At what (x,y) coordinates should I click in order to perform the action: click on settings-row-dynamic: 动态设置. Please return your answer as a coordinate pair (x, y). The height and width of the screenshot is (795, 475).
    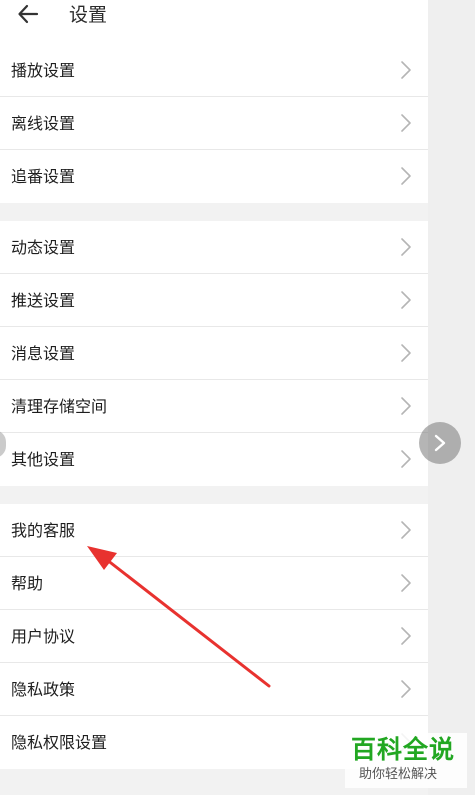
    Looking at the image, I should click on (214, 247).